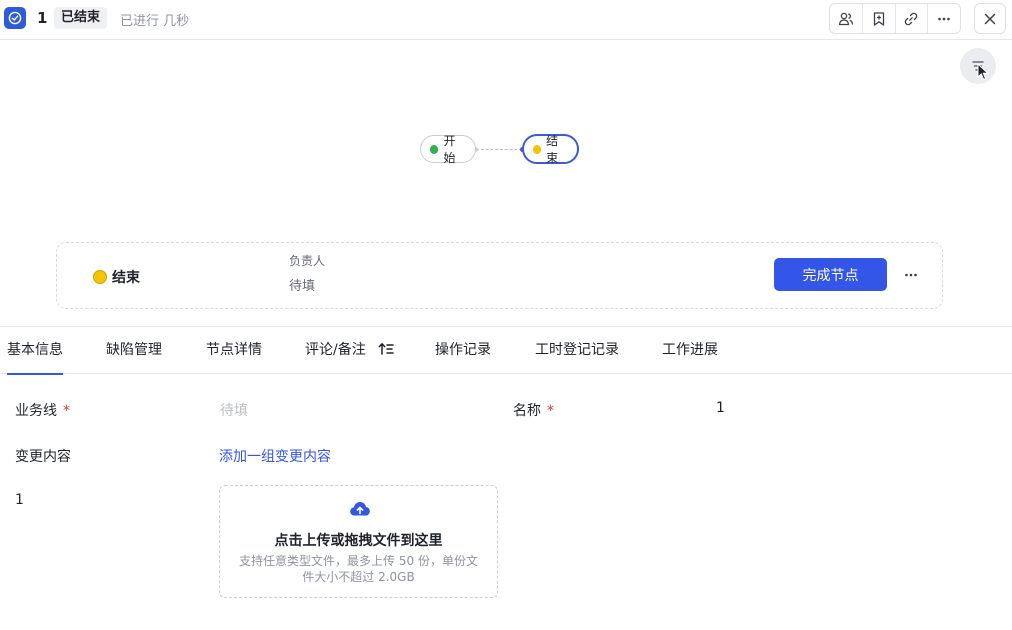 The height and width of the screenshot is (630, 1012). What do you see at coordinates (463, 350) in the screenshot?
I see `tab-operation-log: 操作记录` at bounding box center [463, 350].